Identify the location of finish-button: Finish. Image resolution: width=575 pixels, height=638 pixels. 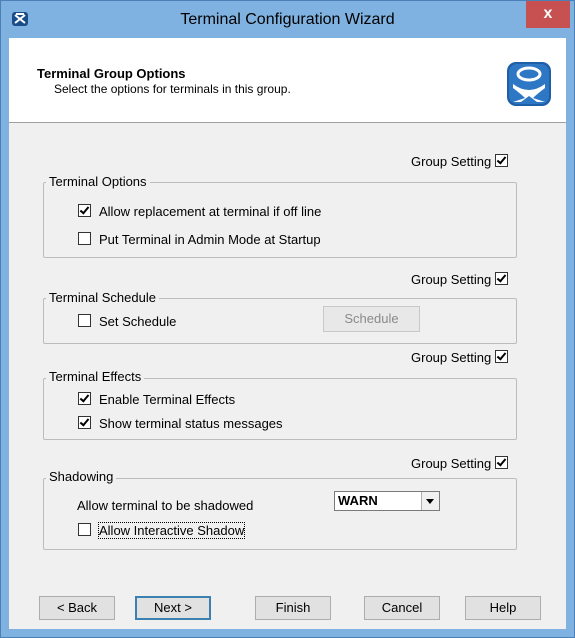
(293, 608).